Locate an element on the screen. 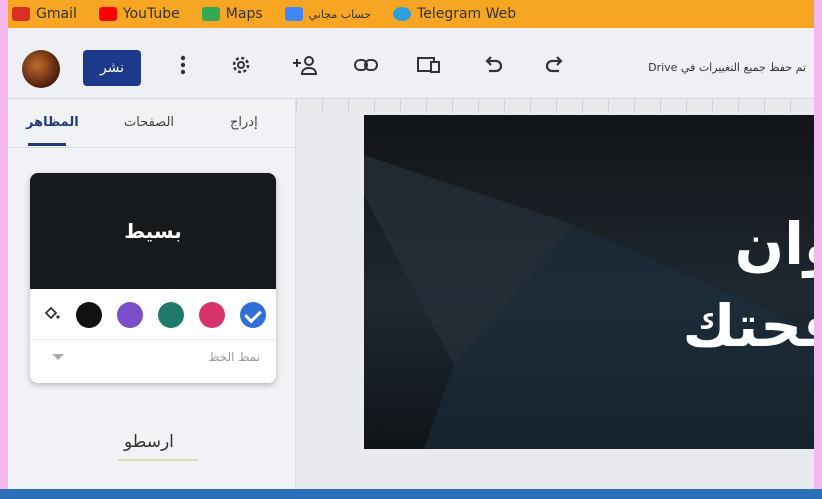 Image resolution: width=822 pixels, height=499 pixels. undo-icon is located at coordinates (493, 65).